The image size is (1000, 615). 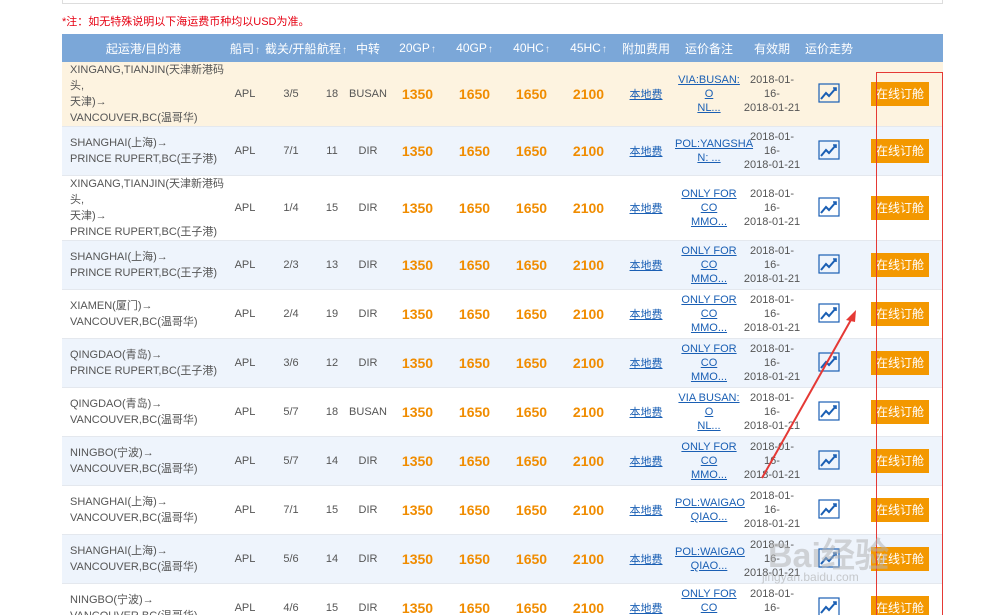 What do you see at coordinates (143, 151) in the screenshot?
I see `route-cell: SHANGHAI(上海)→ PRINCE RUPERT,BC(王子港)` at bounding box center [143, 151].